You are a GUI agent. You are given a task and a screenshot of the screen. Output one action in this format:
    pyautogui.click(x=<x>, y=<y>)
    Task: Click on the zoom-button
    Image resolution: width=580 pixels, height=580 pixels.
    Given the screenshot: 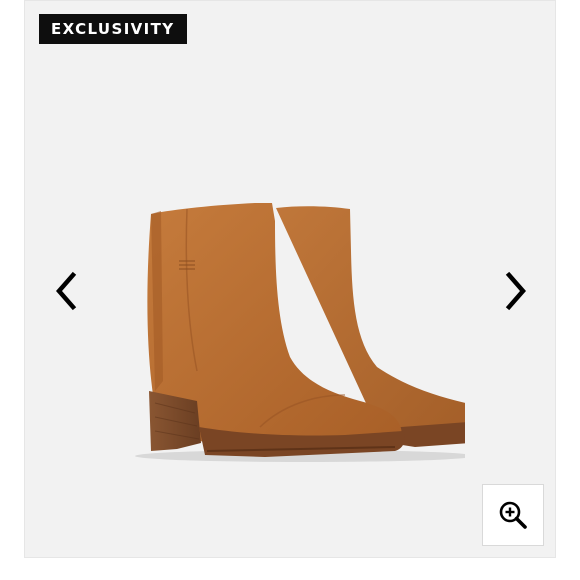 What is the action you would take?
    pyautogui.click(x=513, y=515)
    